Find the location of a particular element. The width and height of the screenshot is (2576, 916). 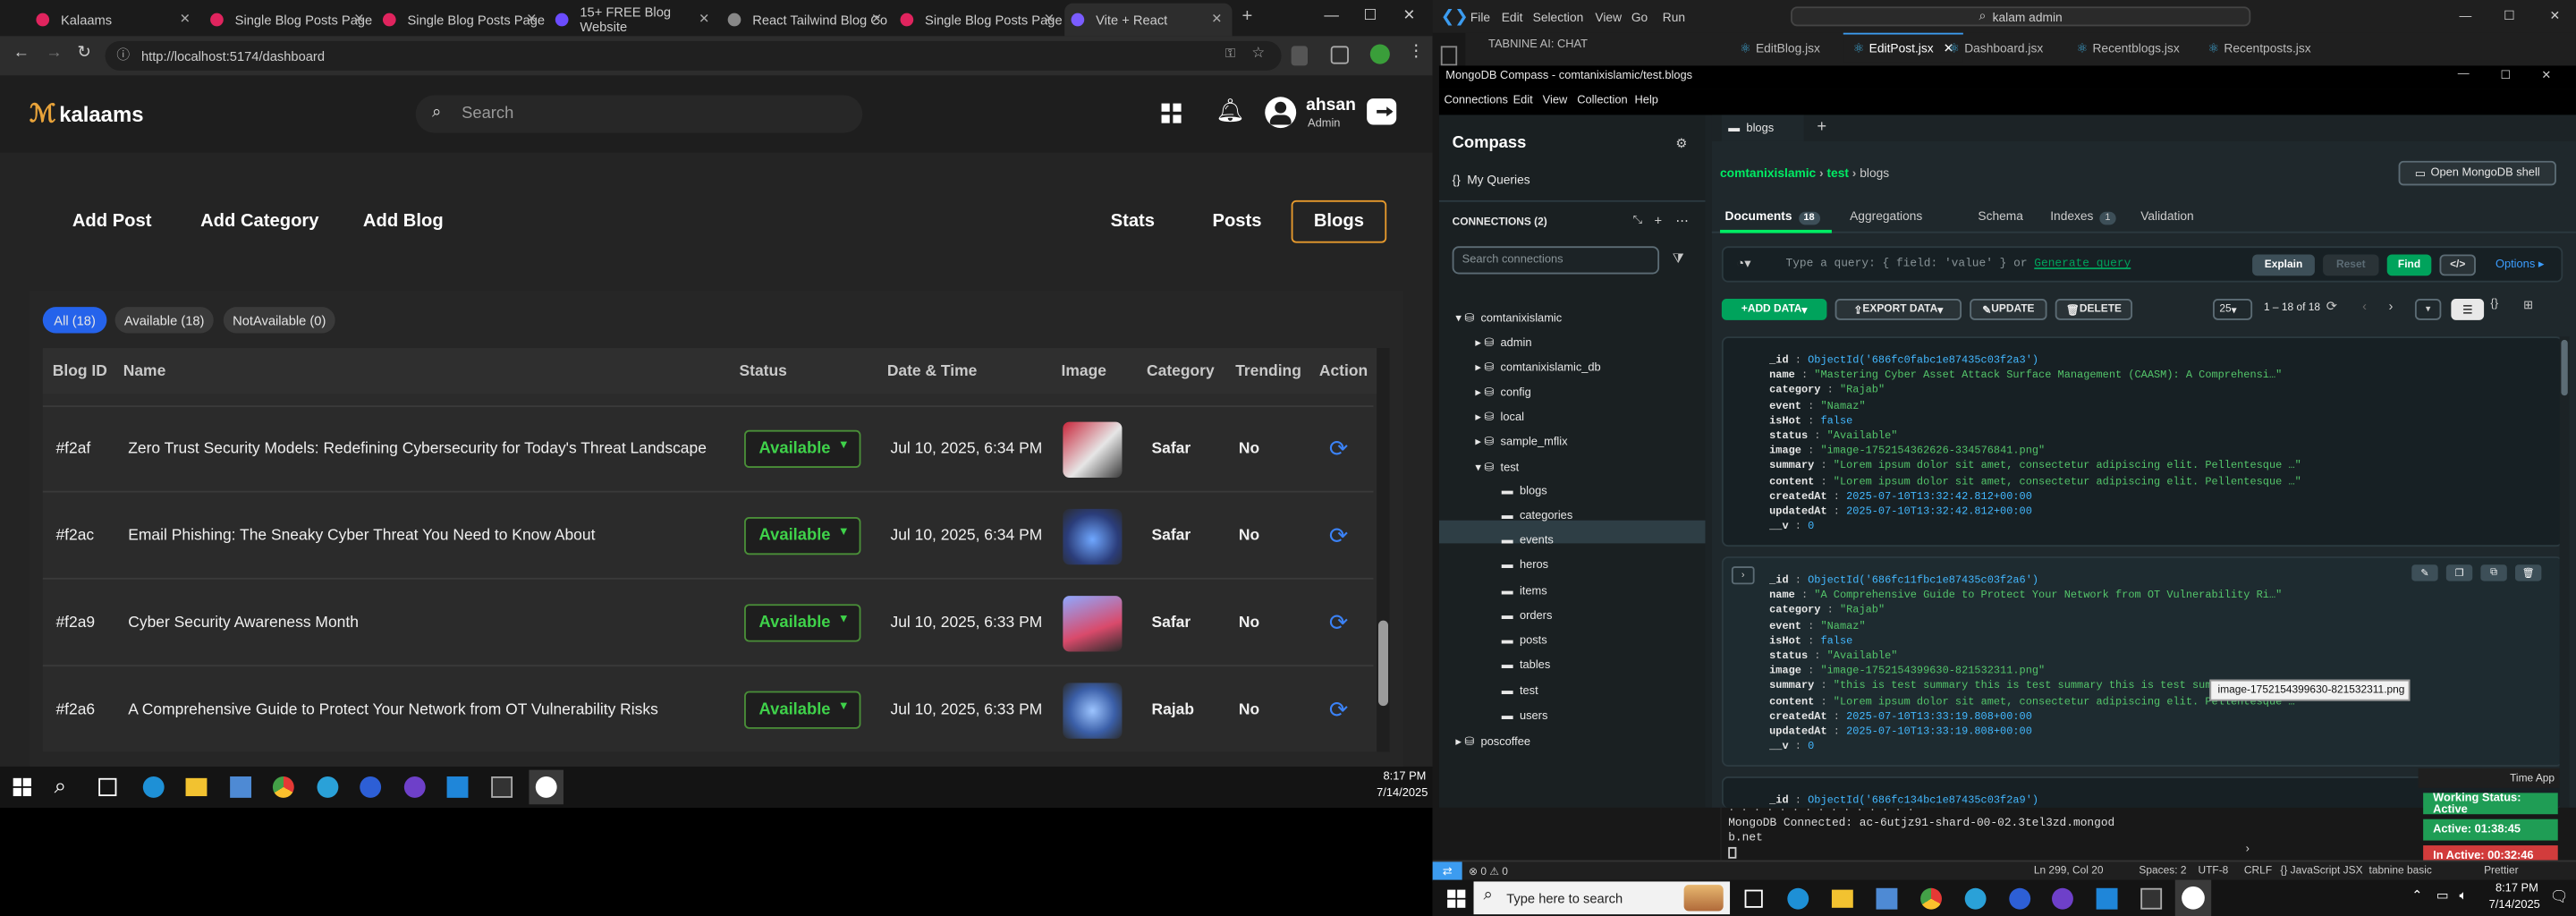

options-button: Options ▸ is located at coordinates (2520, 264).